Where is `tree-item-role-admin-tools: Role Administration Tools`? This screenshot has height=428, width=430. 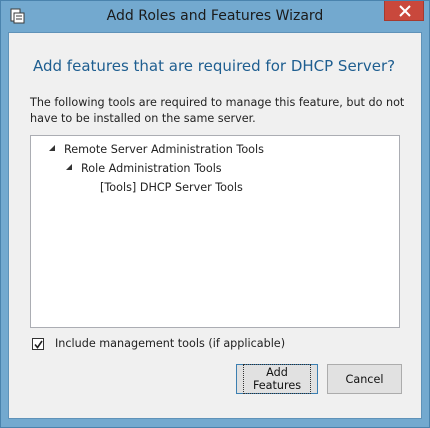 tree-item-role-admin-tools: Role Administration Tools is located at coordinates (144, 168).